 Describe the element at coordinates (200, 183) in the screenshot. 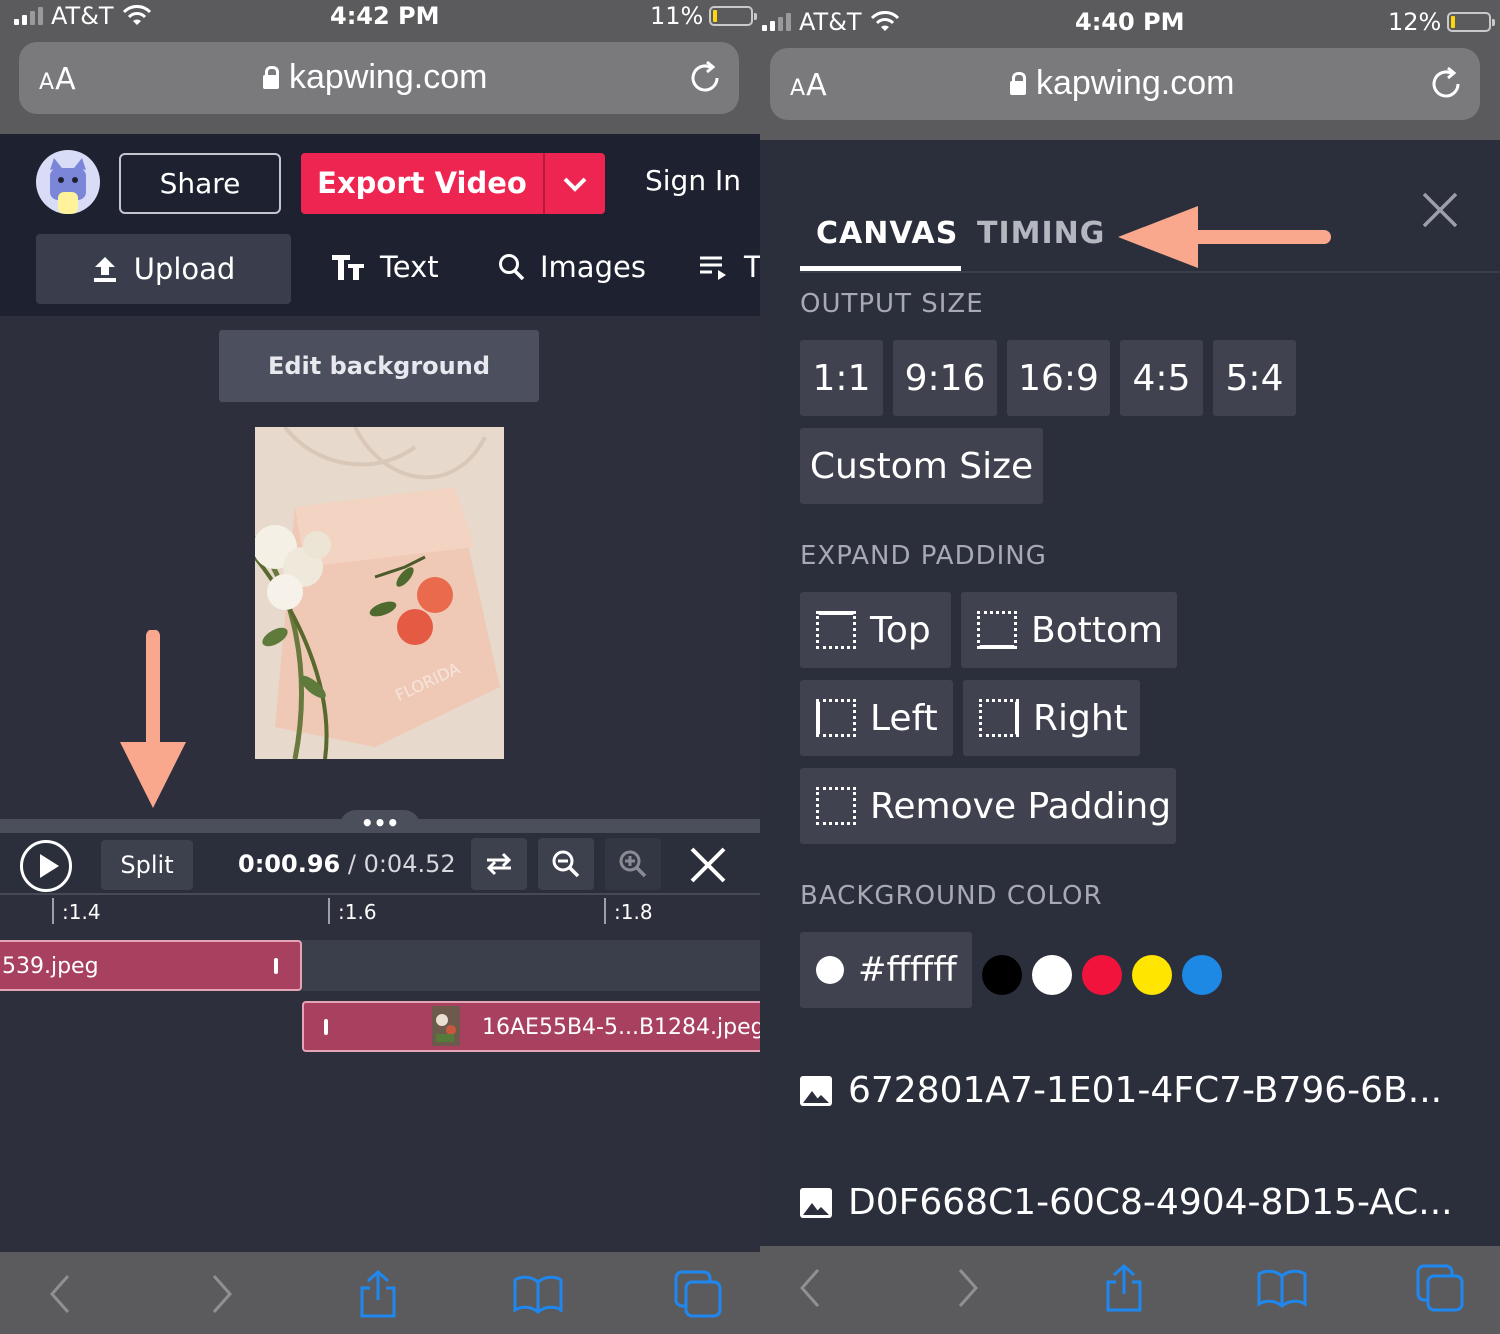

I see `share-button: Share` at that location.